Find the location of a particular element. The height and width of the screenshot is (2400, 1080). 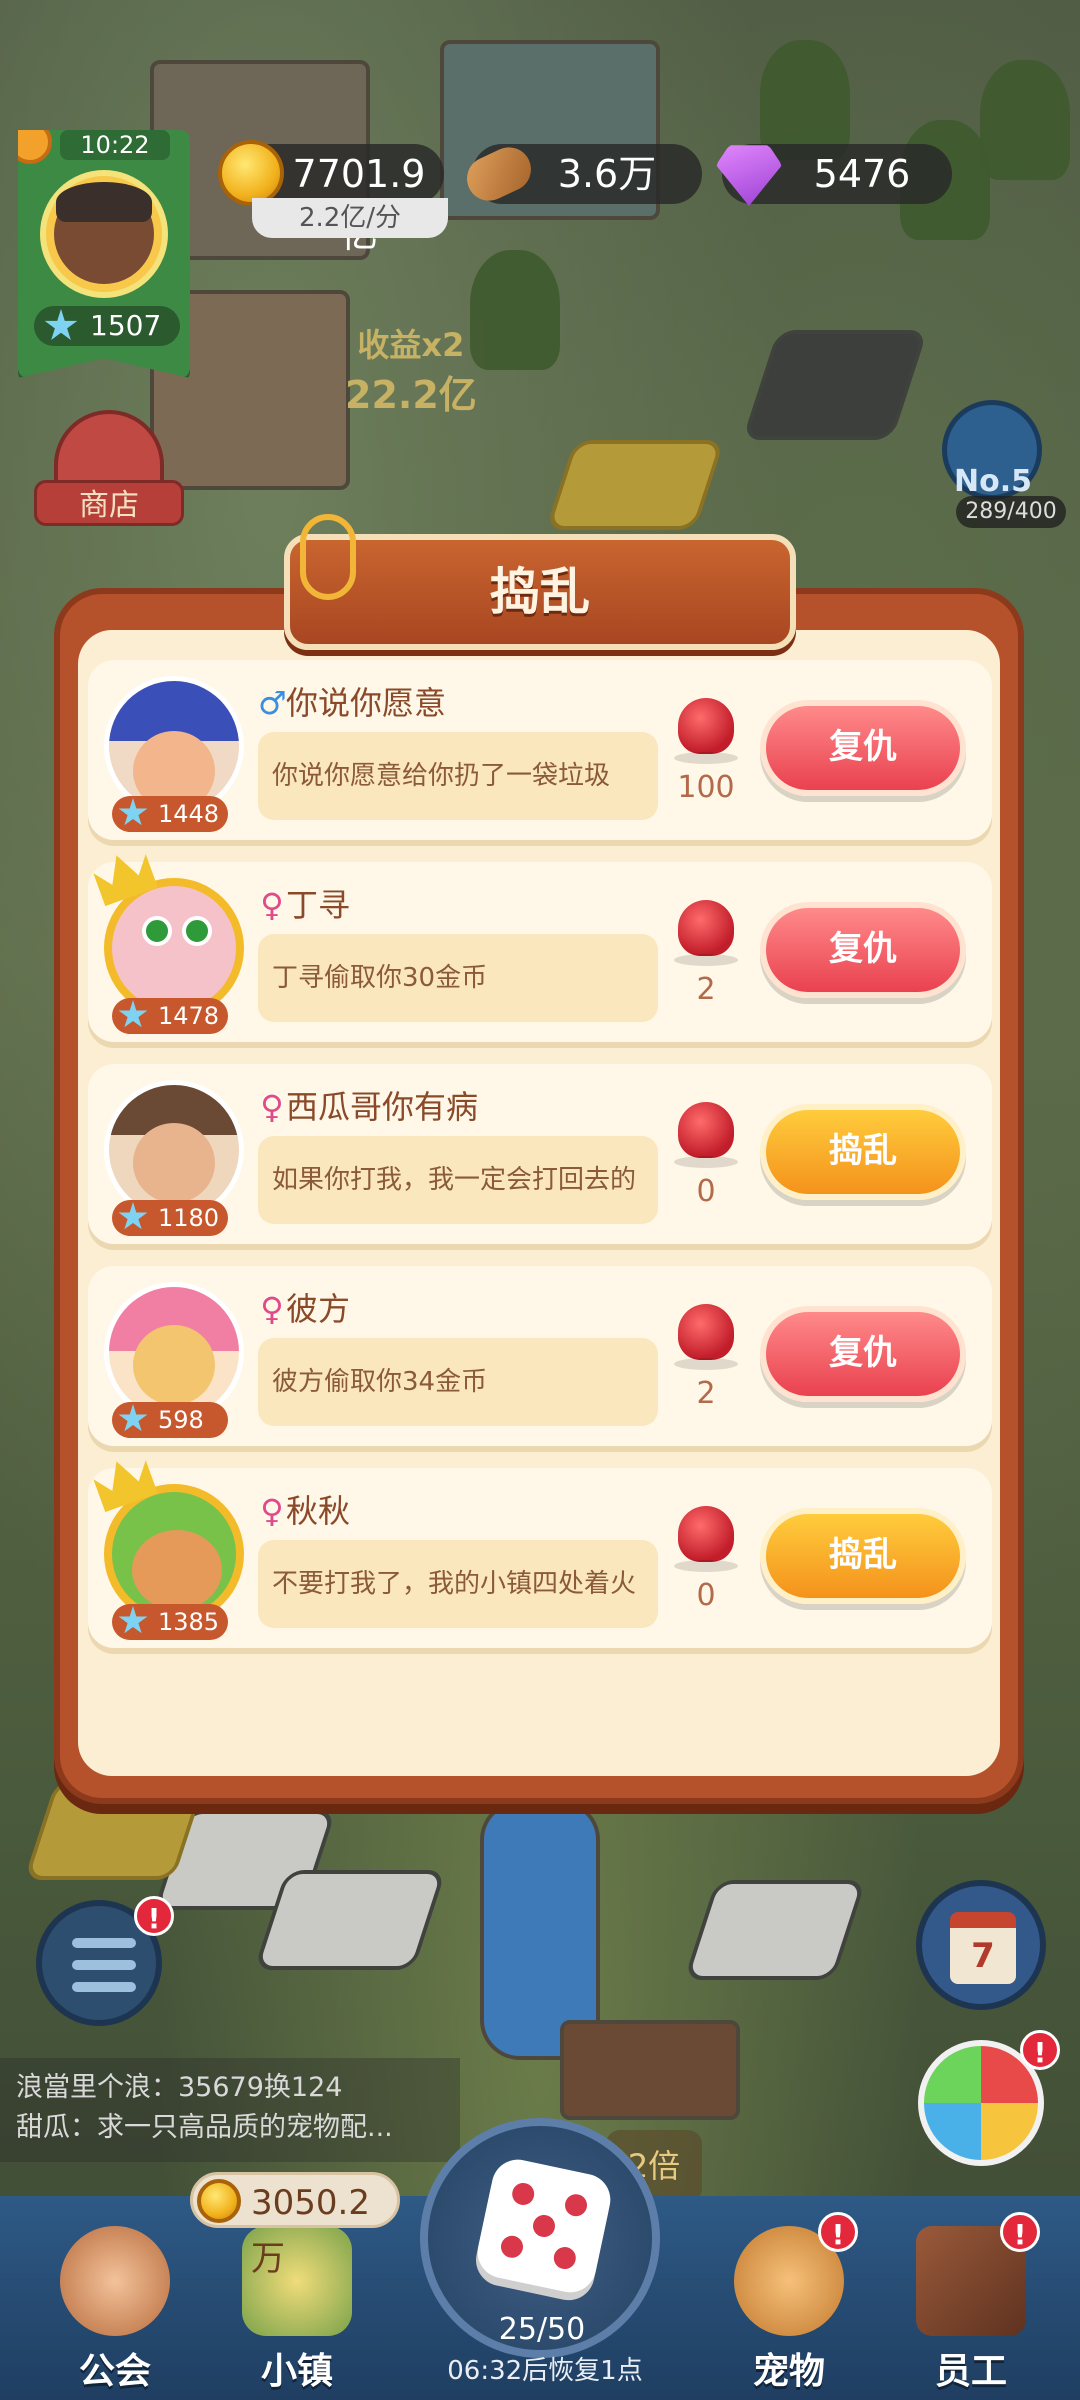

list-item: 1180 ♀西瓜哥你有病 如果你打我，我一定会打回去的 0 捣乱 is located at coordinates (540, 1154).